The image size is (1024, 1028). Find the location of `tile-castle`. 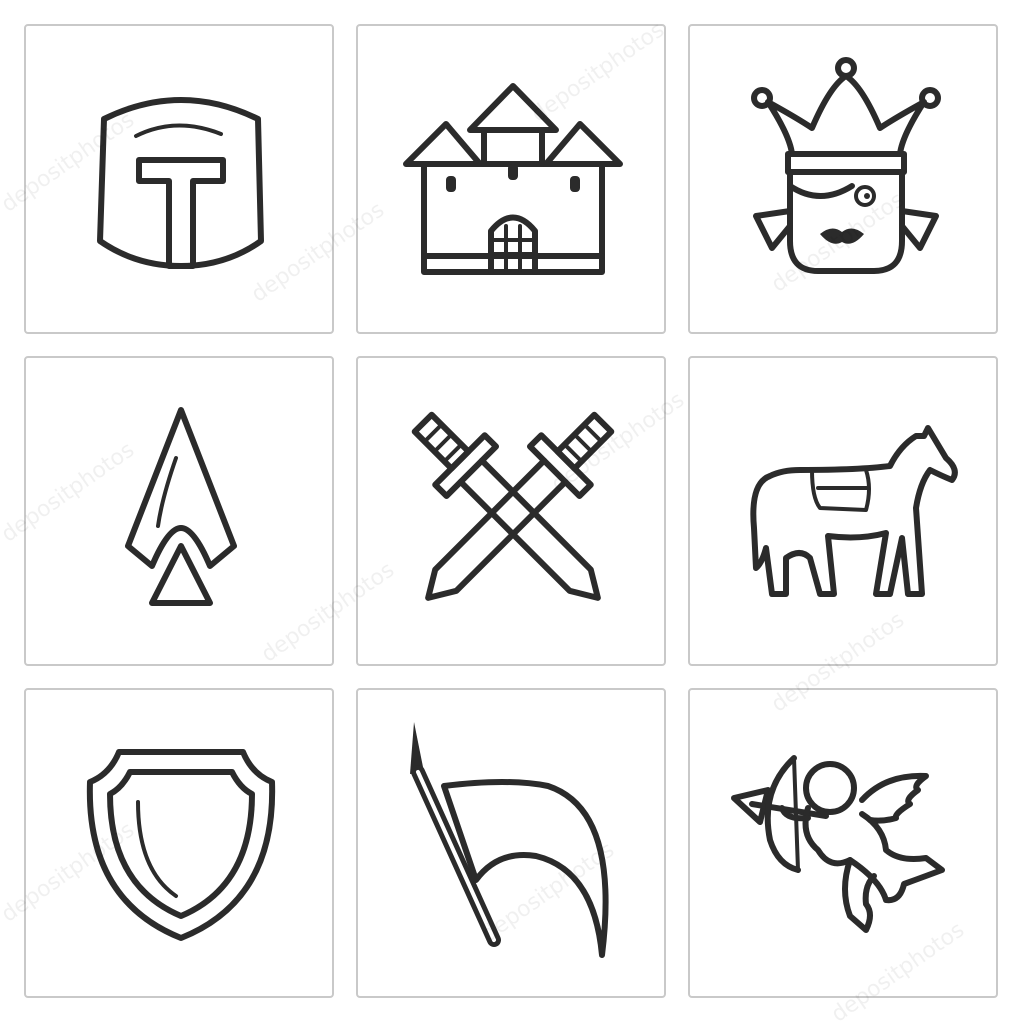

tile-castle is located at coordinates (511, 179).